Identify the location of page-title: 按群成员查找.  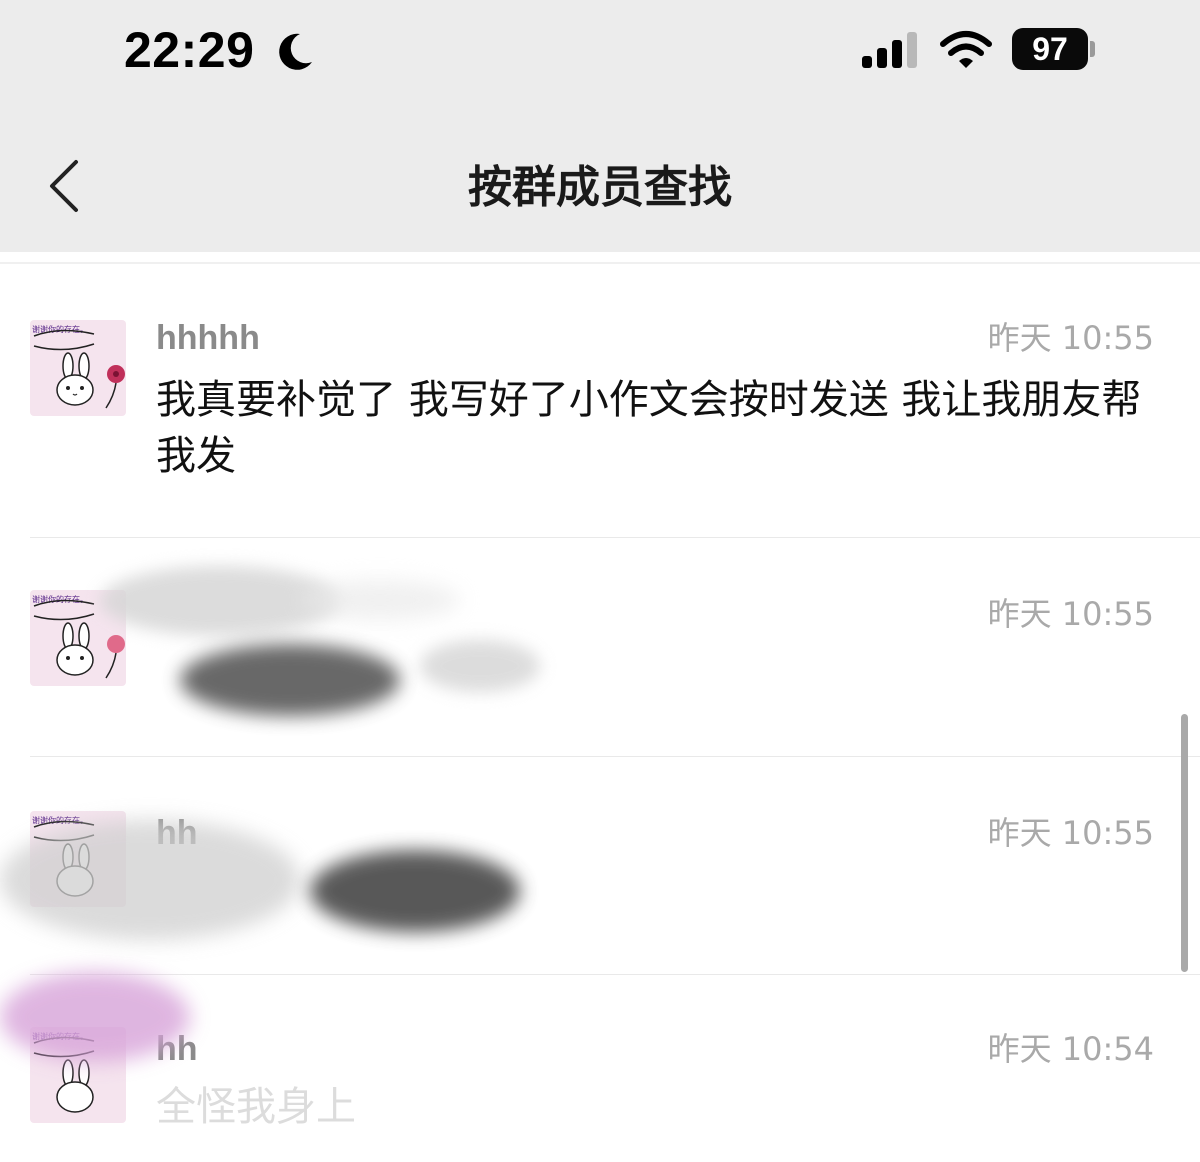
(600, 187).